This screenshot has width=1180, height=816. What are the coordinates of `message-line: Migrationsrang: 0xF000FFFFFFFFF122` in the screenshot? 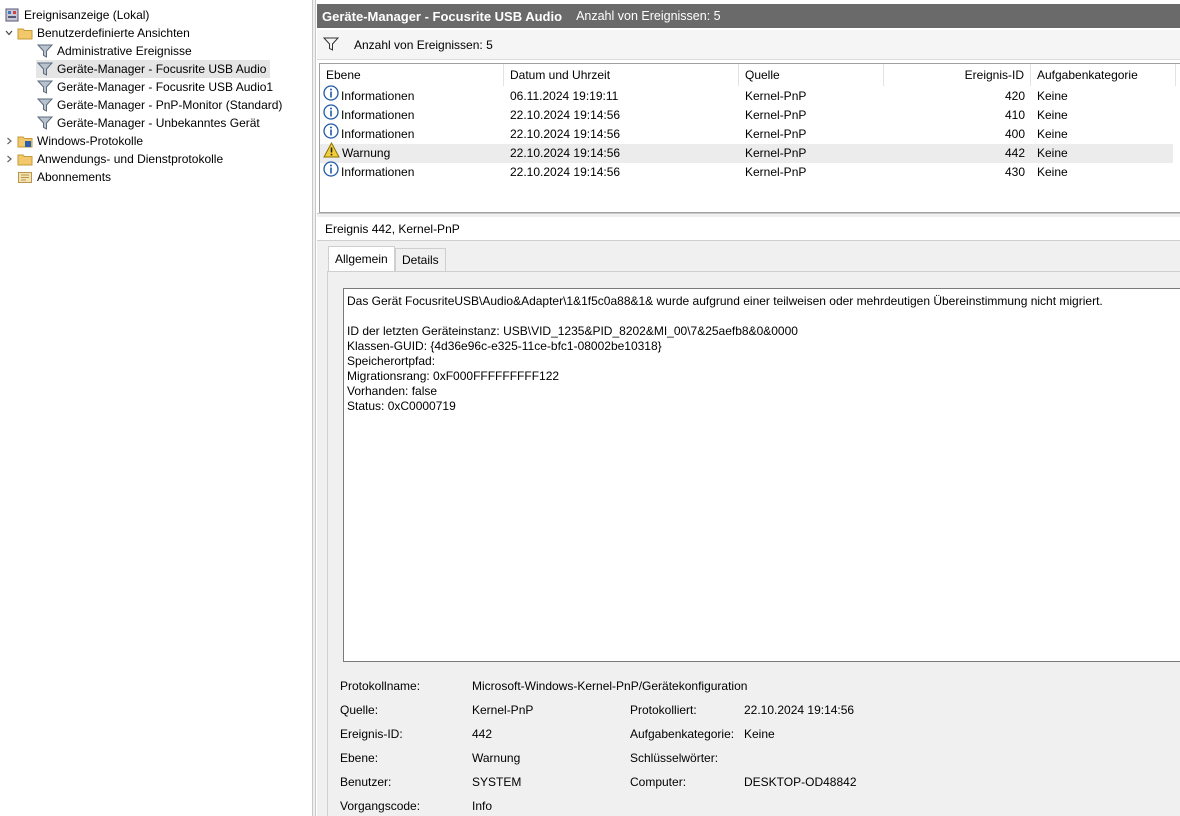 It's located at (453, 376).